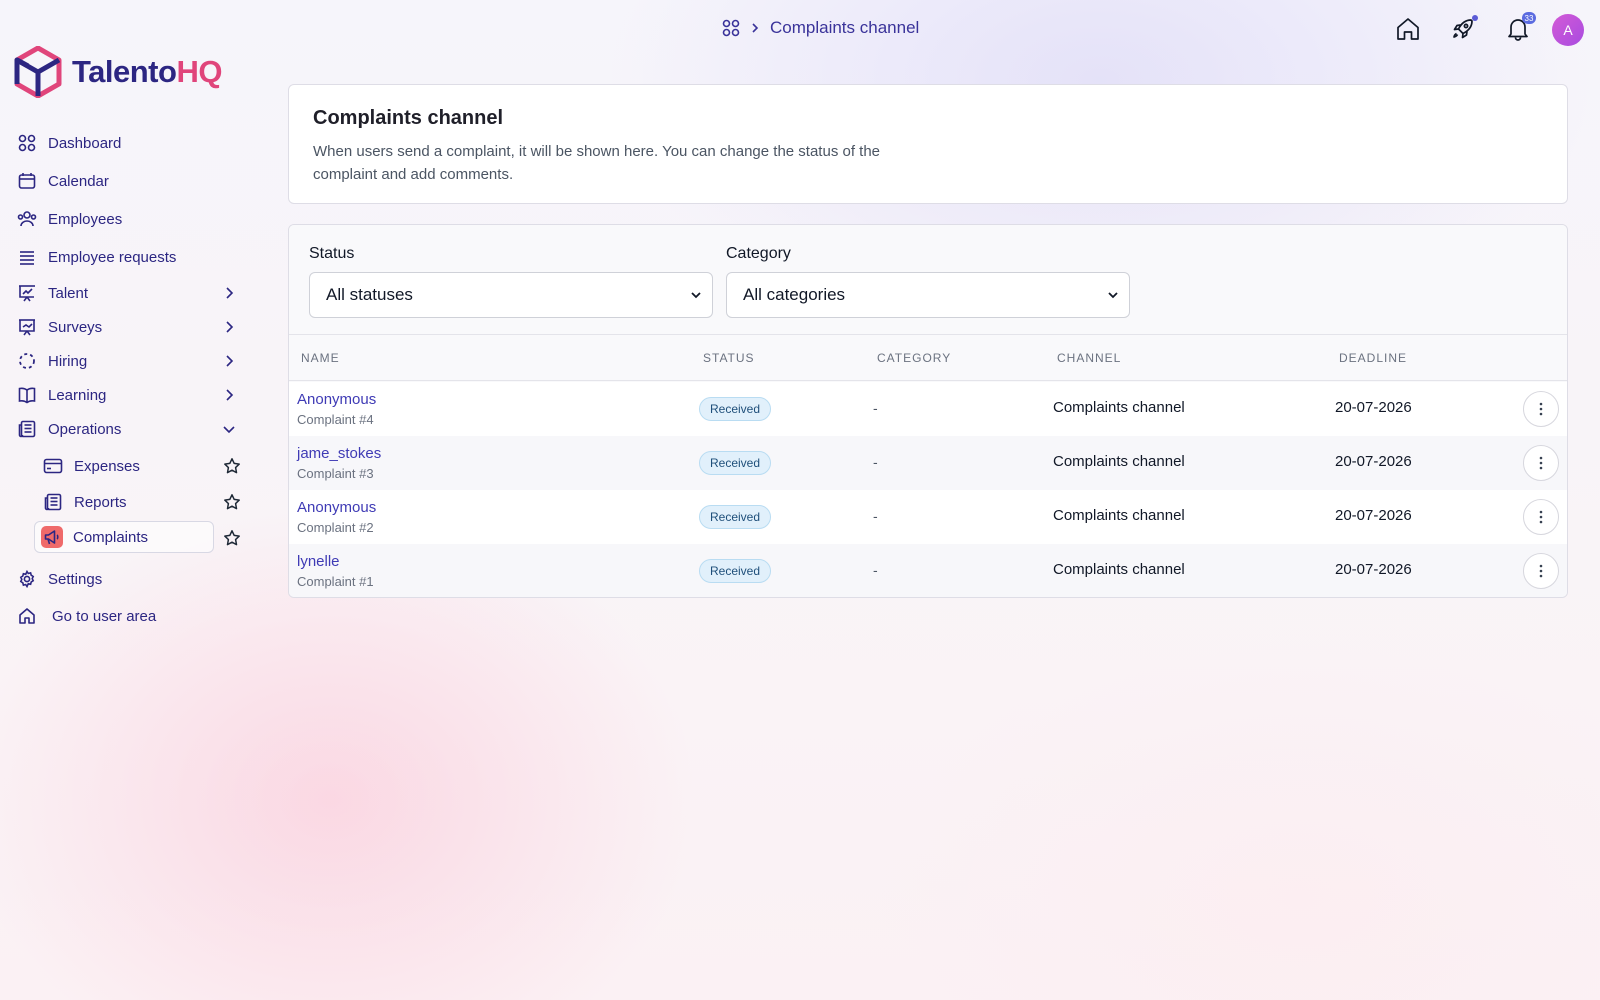 The width and height of the screenshot is (1600, 1000). Describe the element at coordinates (320, 358) in the screenshot. I see `column-header-name: NAME` at that location.